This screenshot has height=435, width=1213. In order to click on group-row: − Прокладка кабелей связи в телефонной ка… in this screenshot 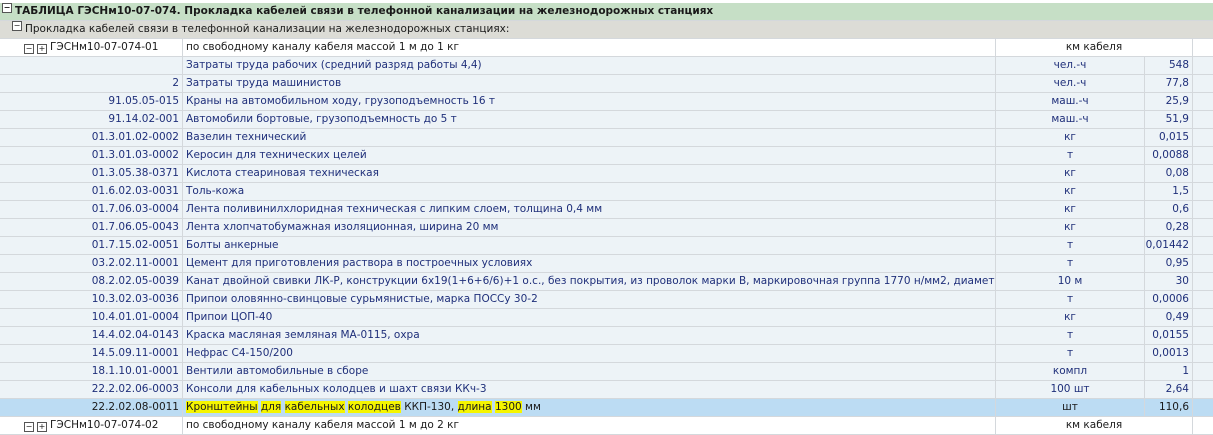, I will do `click(606, 30)`.